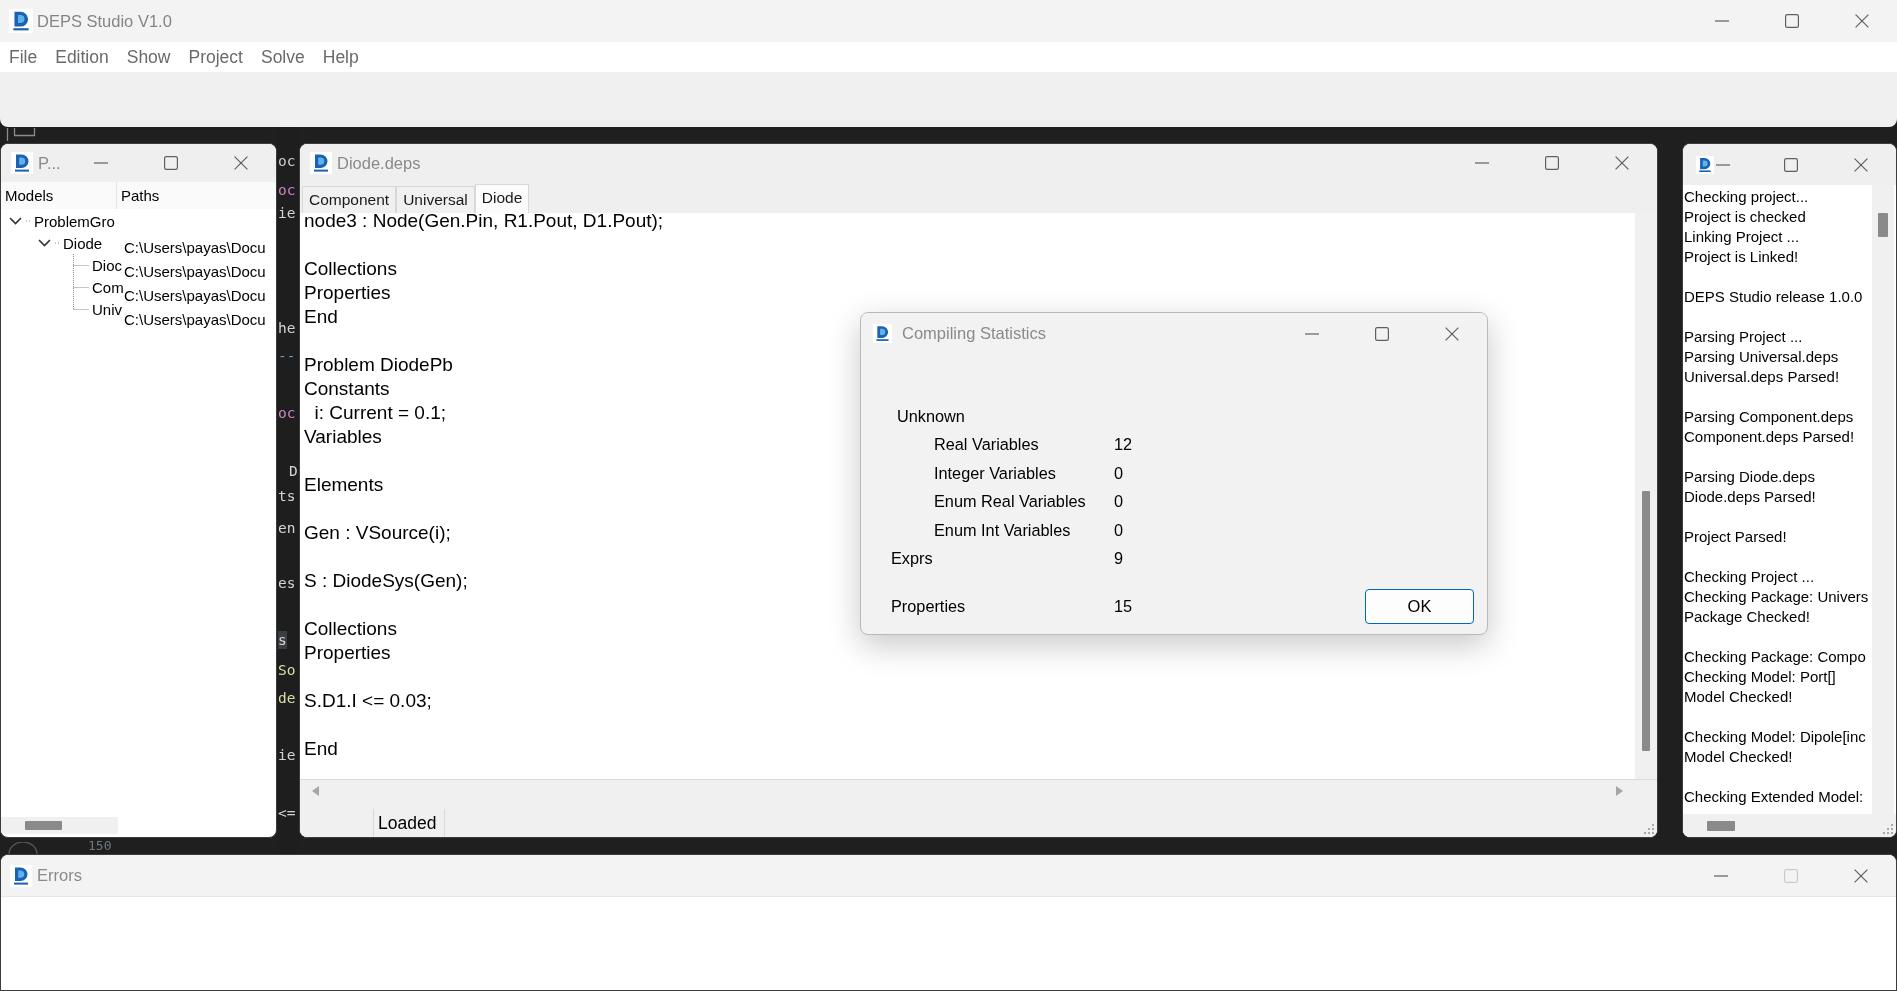  Describe the element at coordinates (1419, 606) in the screenshot. I see `ok-button: OK` at that location.